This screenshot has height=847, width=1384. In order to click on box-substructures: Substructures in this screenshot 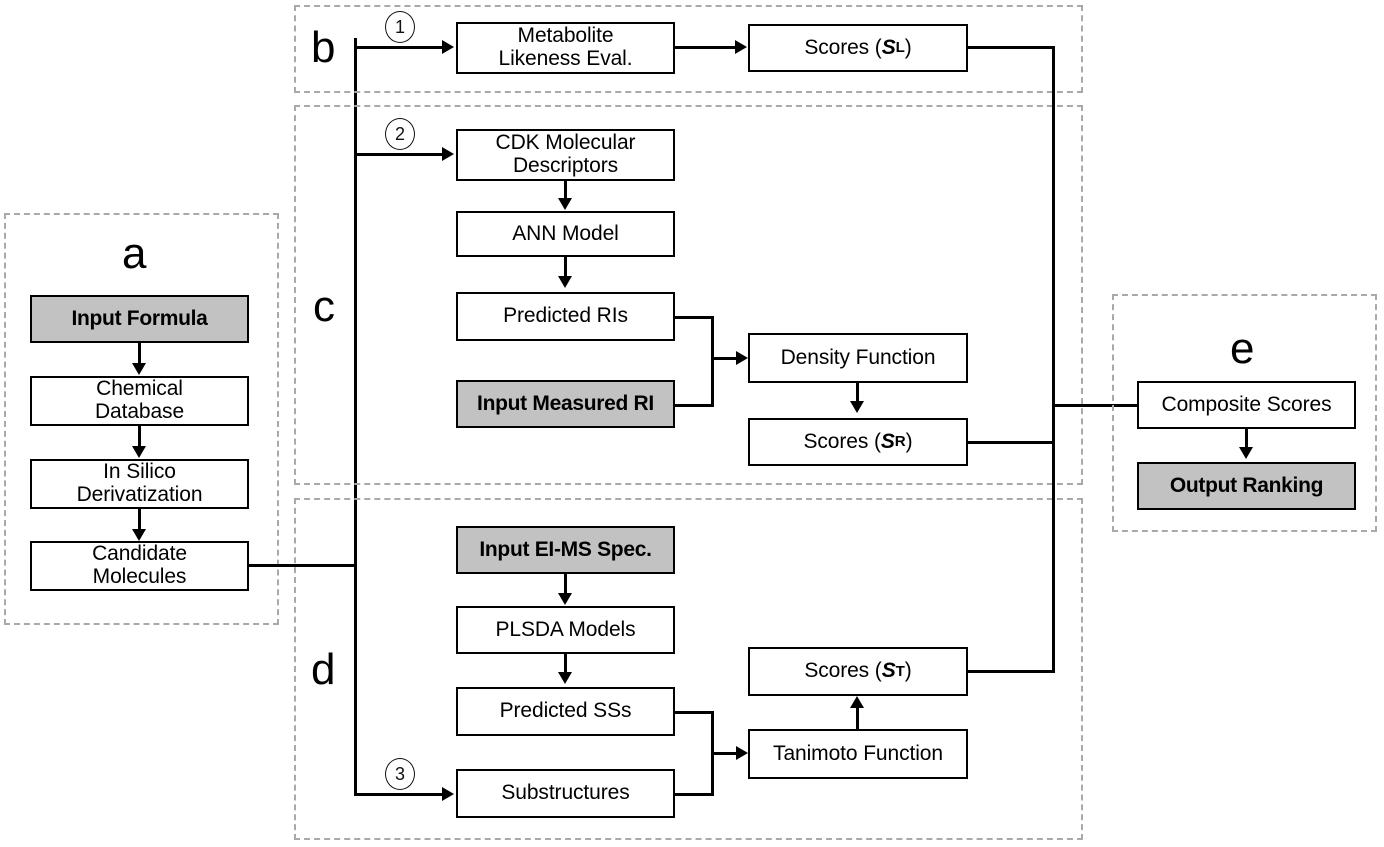, I will do `click(565, 793)`.